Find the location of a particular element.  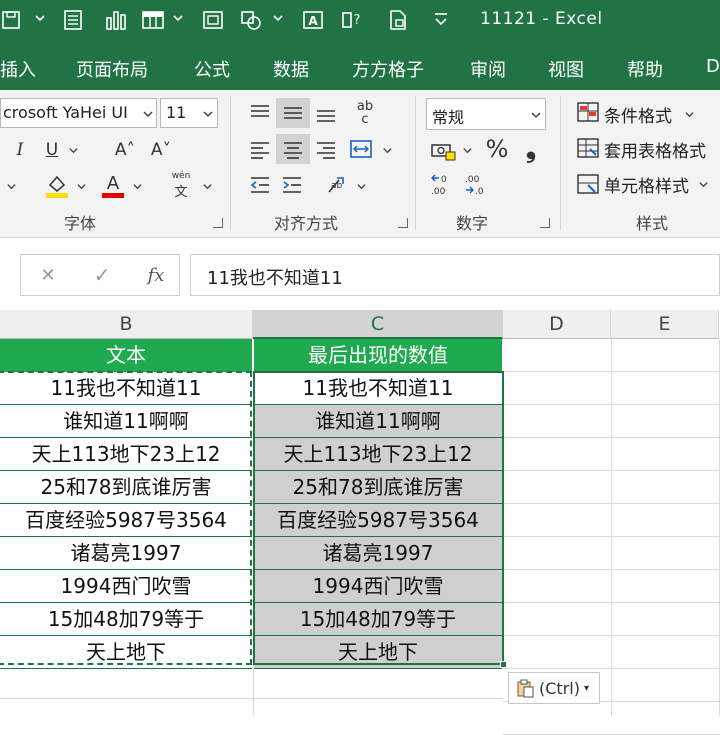

font-launcher-icon is located at coordinates (218, 223).